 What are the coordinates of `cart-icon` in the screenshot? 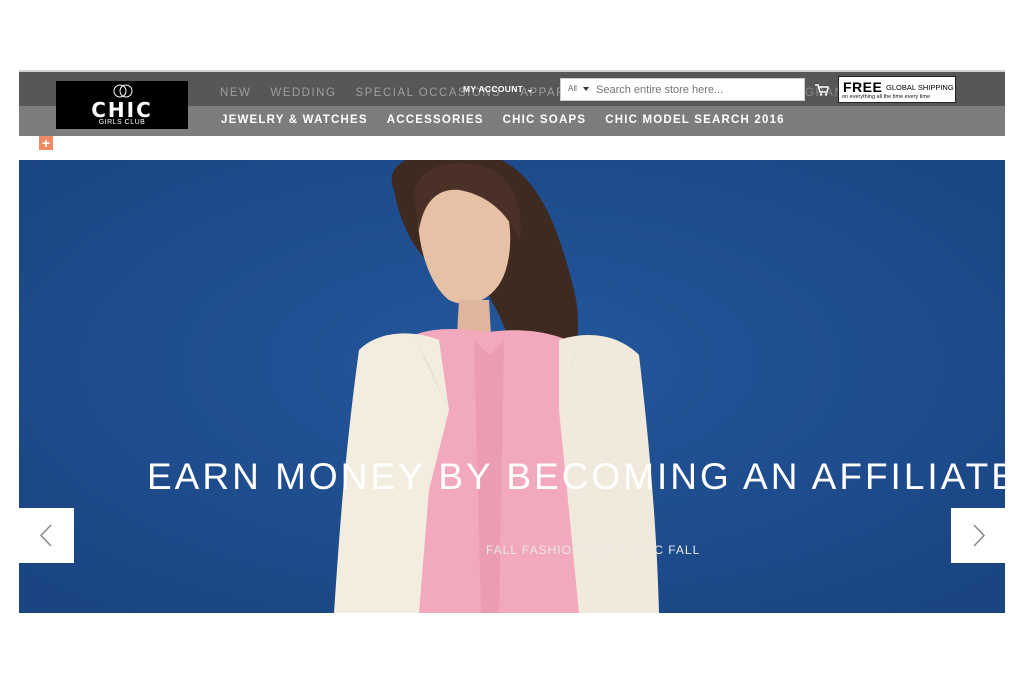 It's located at (822, 90).